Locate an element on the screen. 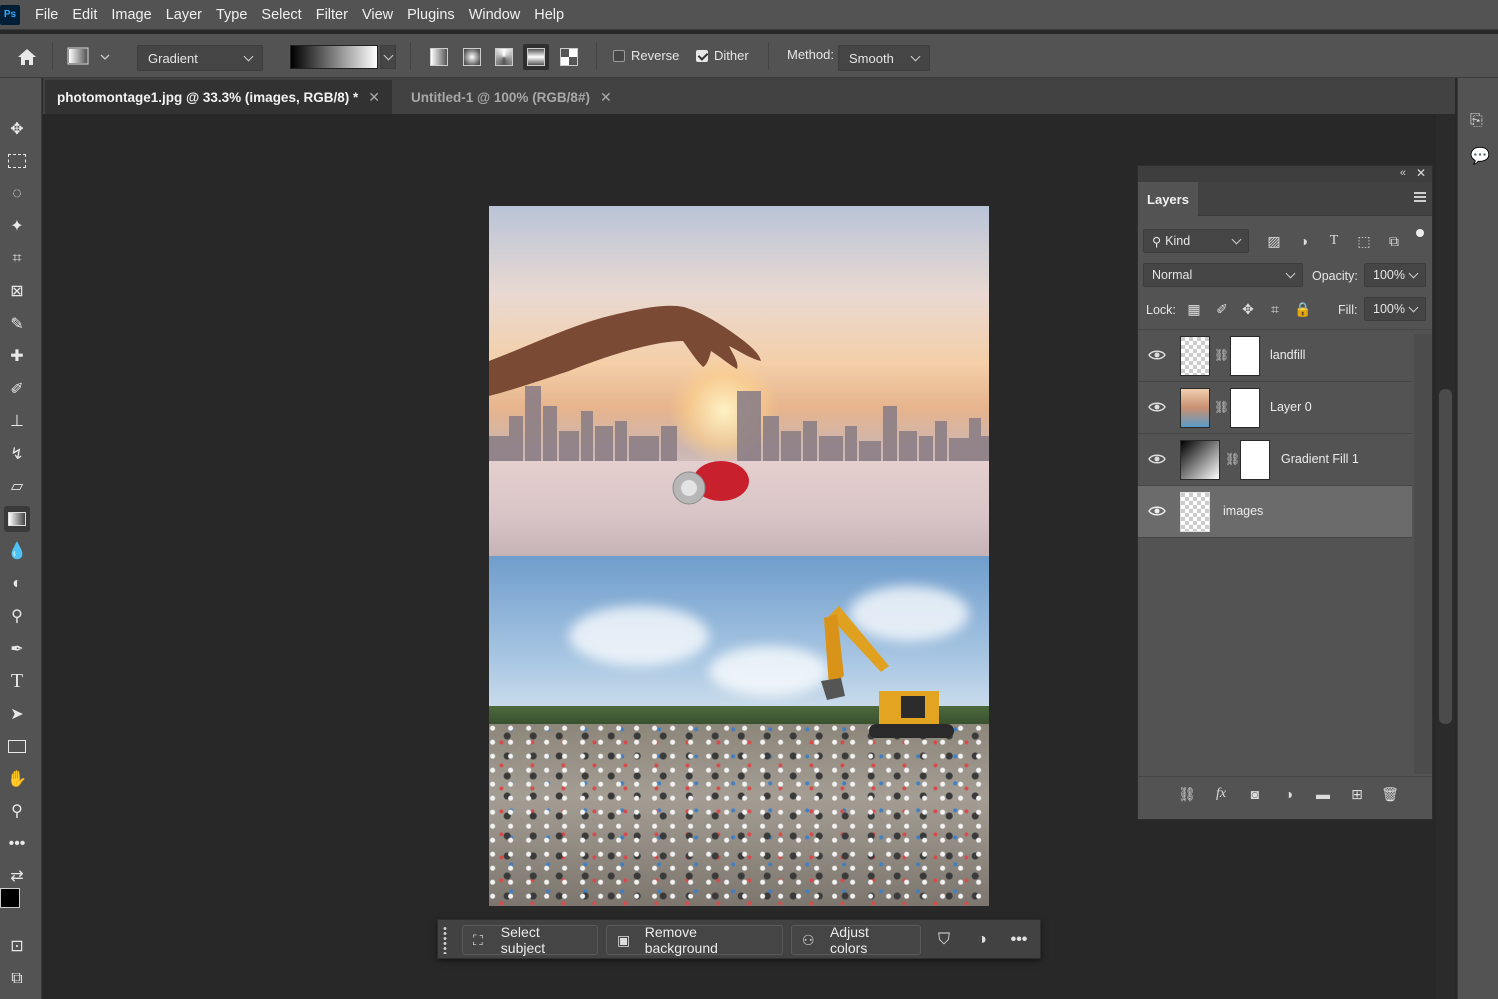 This screenshot has width=1498, height=999. remove-background-button: ▣ Remove background is located at coordinates (694, 940).